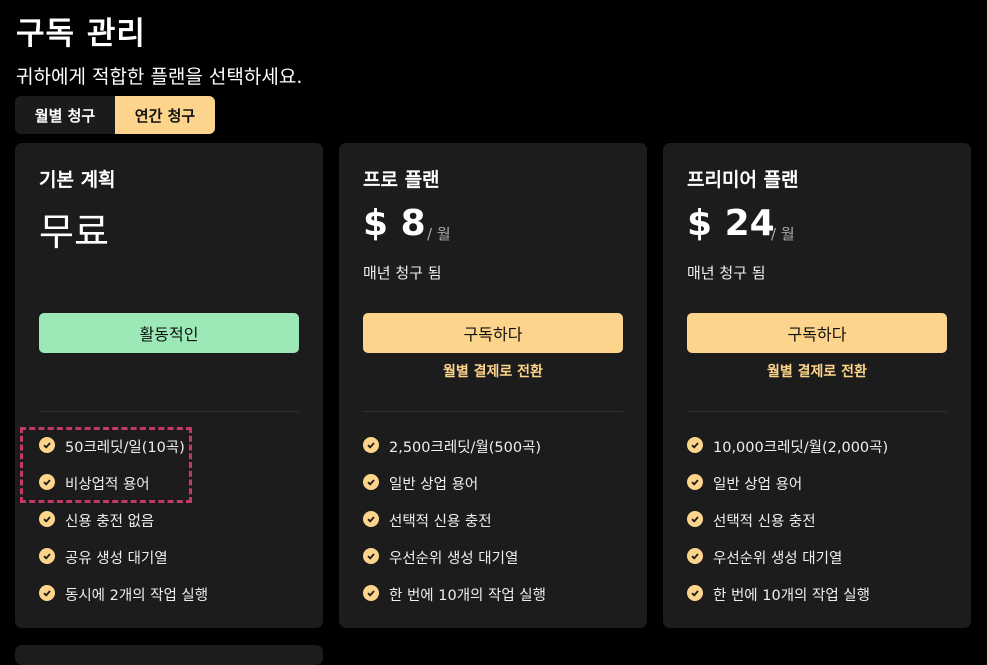  Describe the element at coordinates (74, 232) in the screenshot. I see `plan-price: 무료` at that location.